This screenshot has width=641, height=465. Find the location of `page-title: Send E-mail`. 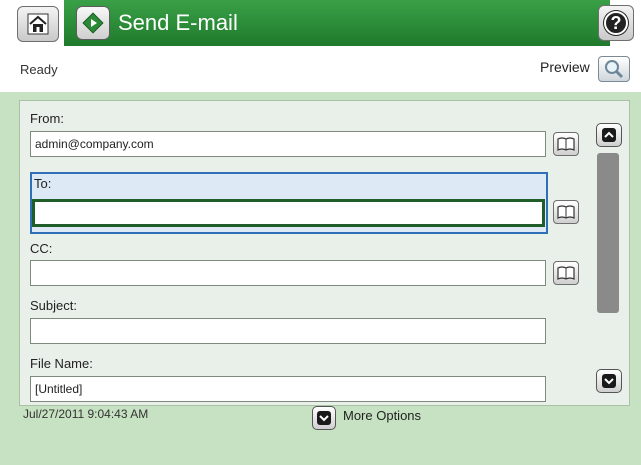

page-title: Send E-mail is located at coordinates (178, 22).